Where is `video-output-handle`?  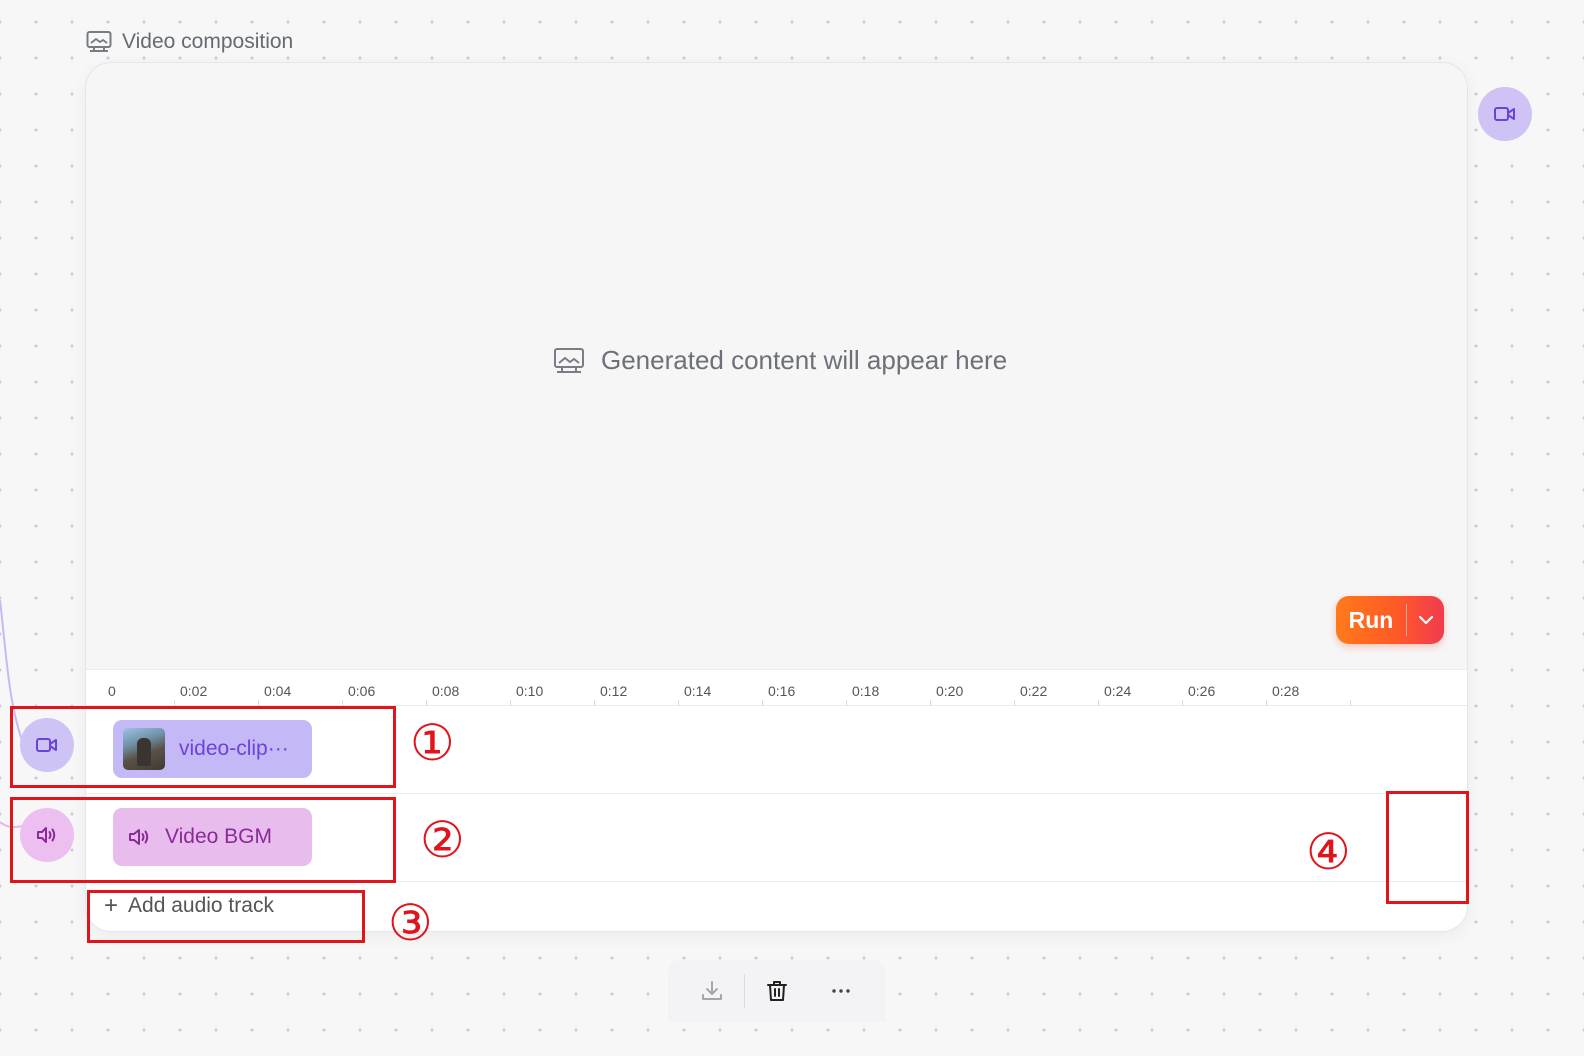
video-output-handle is located at coordinates (1505, 114).